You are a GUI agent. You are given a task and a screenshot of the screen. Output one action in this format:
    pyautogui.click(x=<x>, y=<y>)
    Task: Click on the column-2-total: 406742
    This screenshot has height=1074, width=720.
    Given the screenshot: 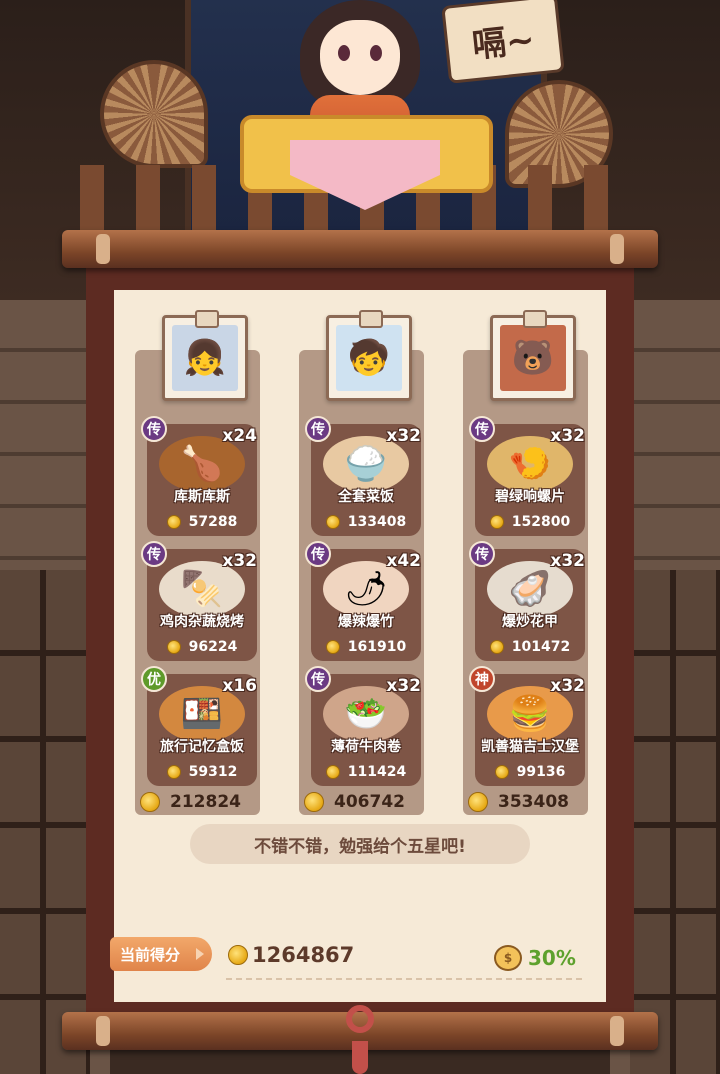 What is the action you would take?
    pyautogui.click(x=354, y=802)
    